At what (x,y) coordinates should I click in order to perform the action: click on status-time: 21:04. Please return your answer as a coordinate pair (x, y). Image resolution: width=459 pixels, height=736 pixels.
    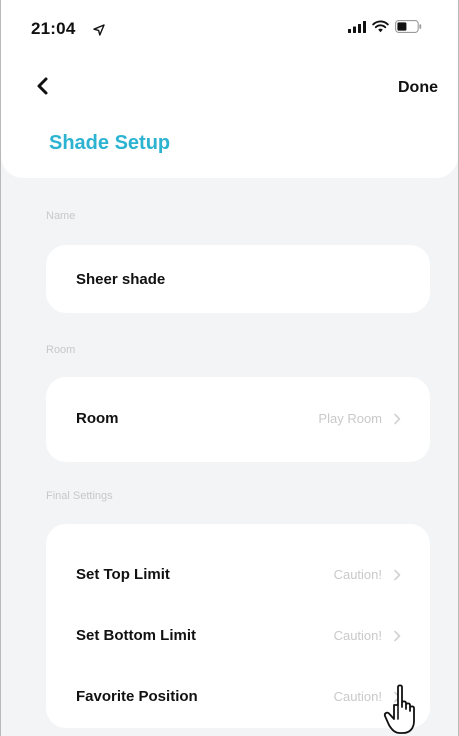
    Looking at the image, I should click on (53, 28).